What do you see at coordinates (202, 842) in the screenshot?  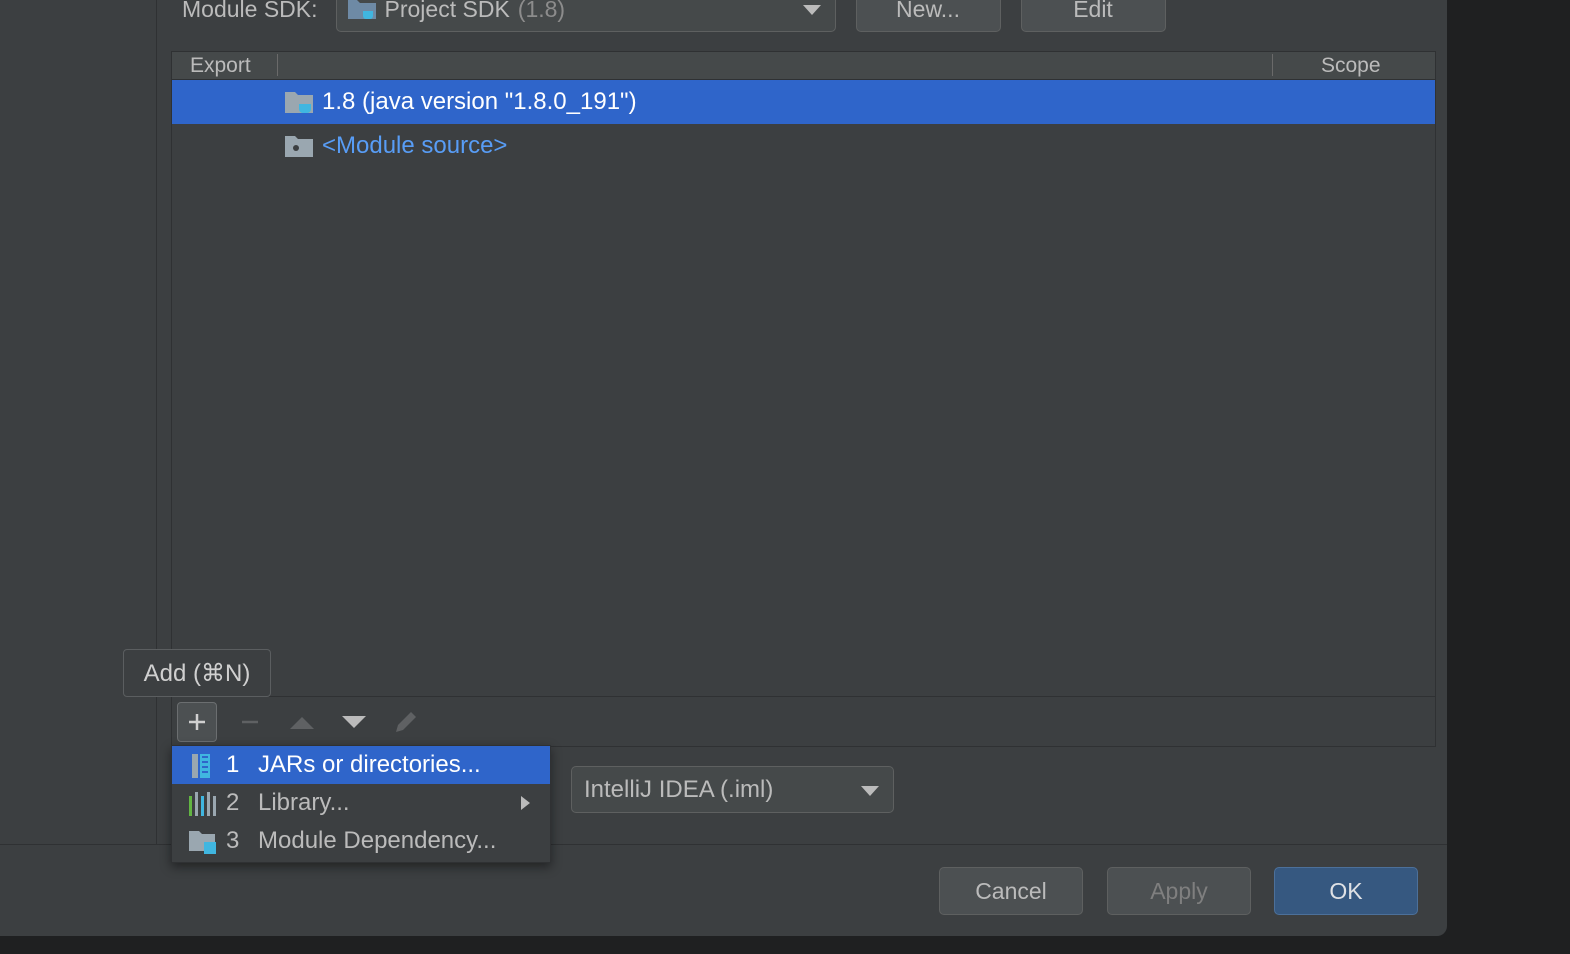 I see `module-dependency-icon` at bounding box center [202, 842].